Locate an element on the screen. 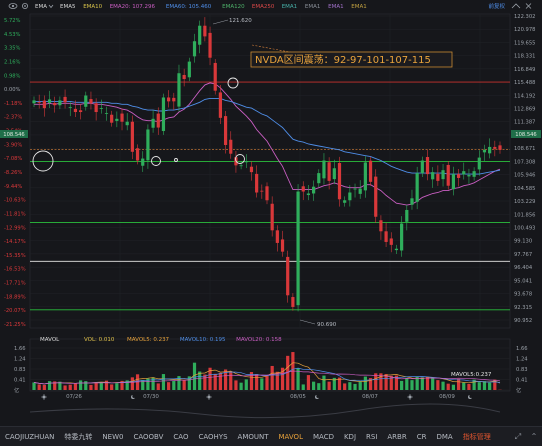 This screenshot has width=542, height=446. tab-caohys: CAOHYS is located at coordinates (212, 437).